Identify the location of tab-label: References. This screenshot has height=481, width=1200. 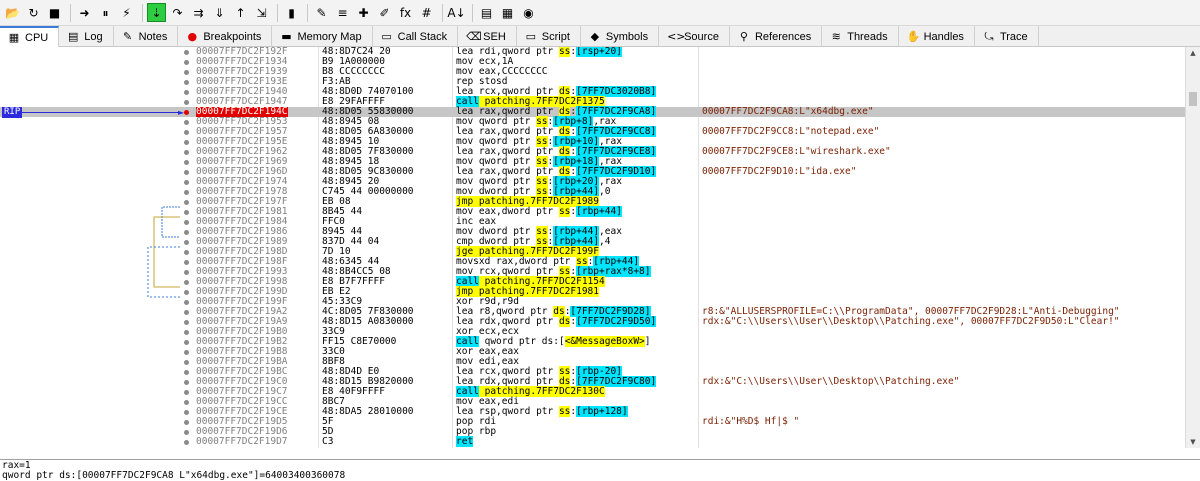
(783, 36).